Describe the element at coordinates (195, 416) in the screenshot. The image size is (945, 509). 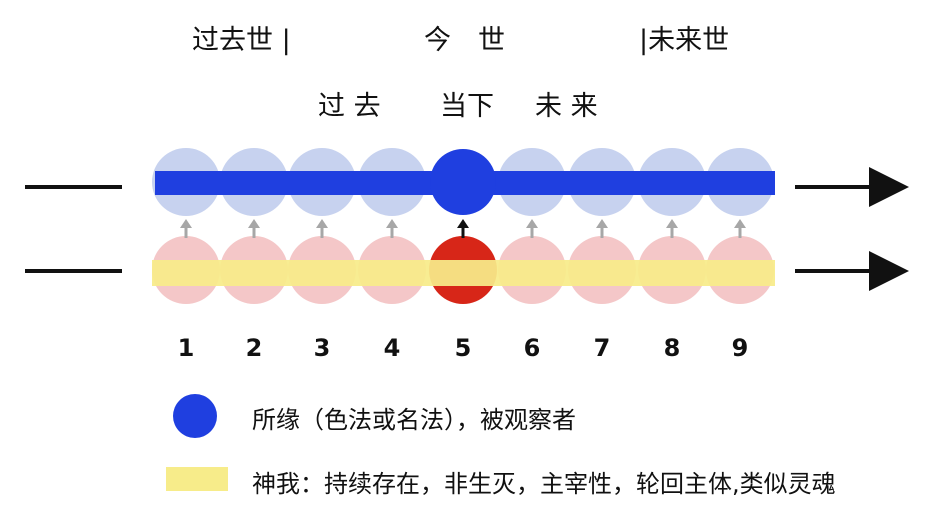
I see `legend-blue-circle-icon` at that location.